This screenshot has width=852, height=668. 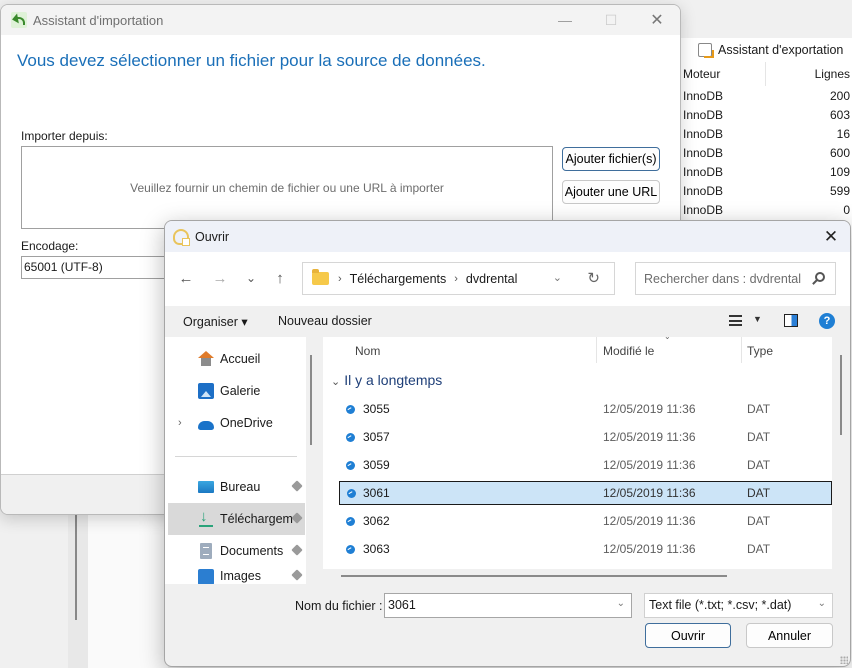 What do you see at coordinates (611, 192) in the screenshot?
I see `add-url-button: Ajouter une URL` at bounding box center [611, 192].